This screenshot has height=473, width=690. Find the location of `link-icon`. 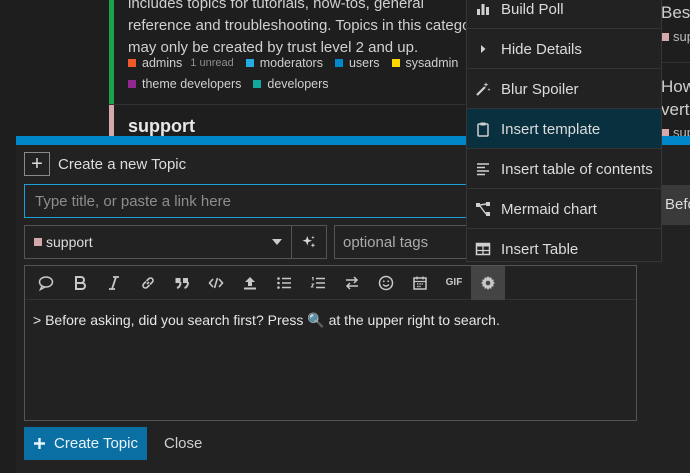

link-icon is located at coordinates (148, 283).